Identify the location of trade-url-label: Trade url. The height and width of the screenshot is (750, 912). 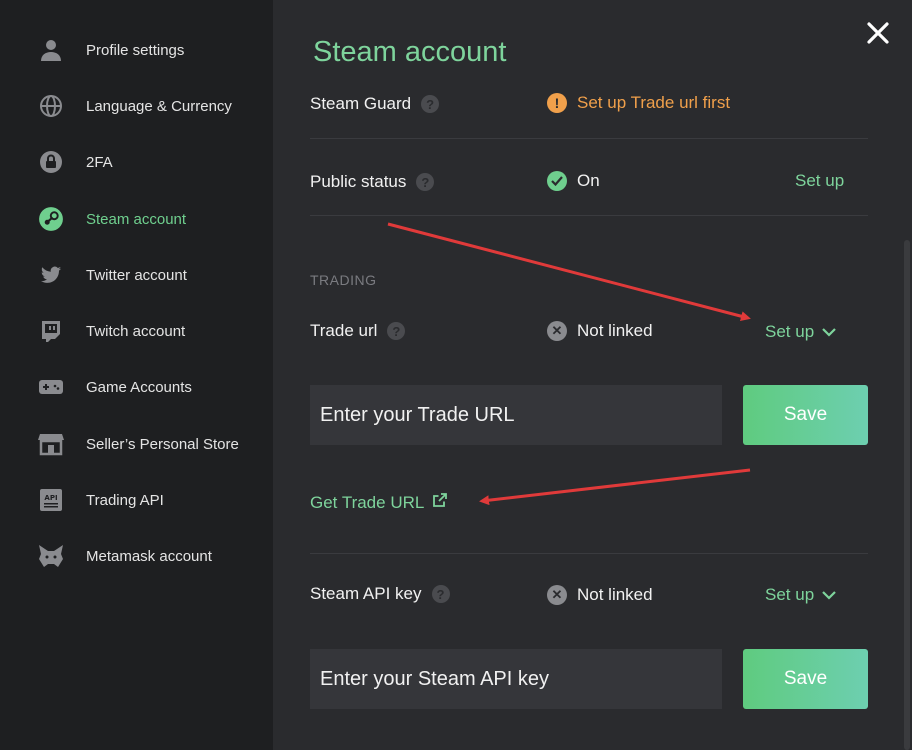
(344, 330).